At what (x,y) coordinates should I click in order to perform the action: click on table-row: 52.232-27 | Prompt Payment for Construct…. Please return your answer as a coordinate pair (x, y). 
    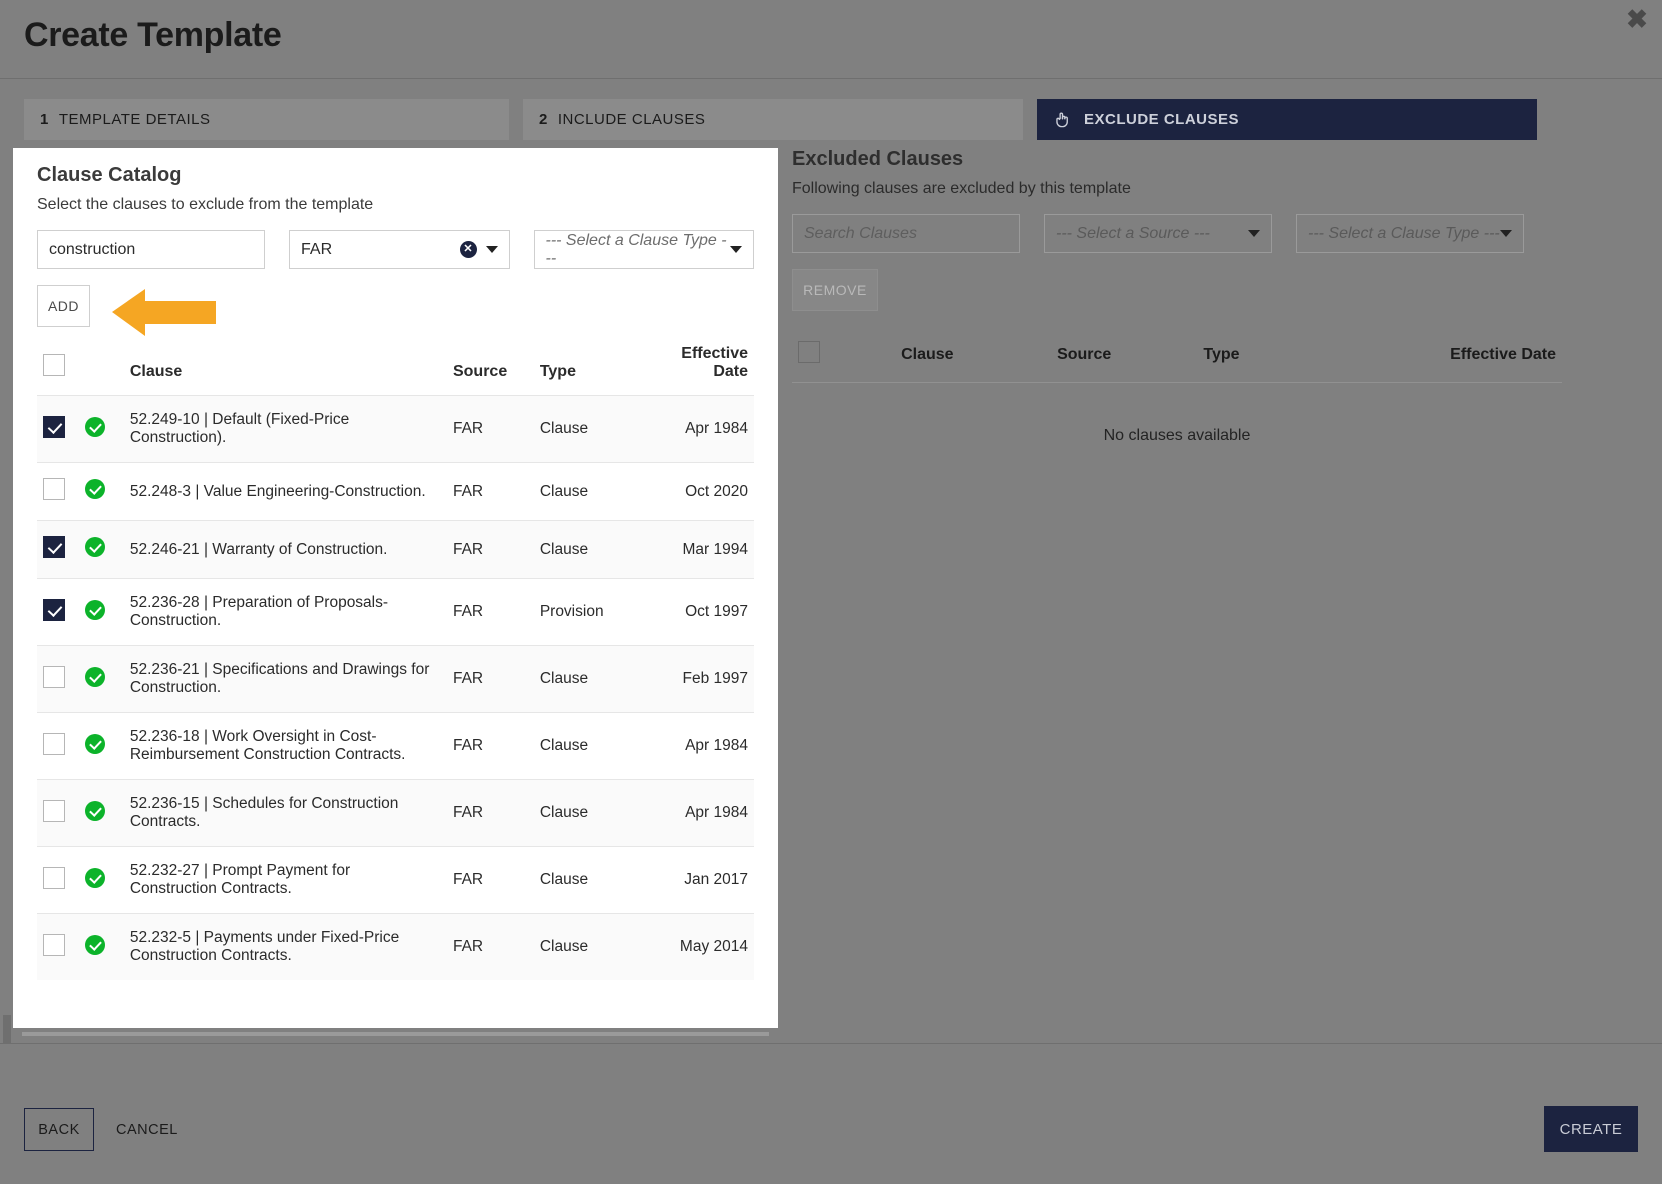
    Looking at the image, I should click on (395, 880).